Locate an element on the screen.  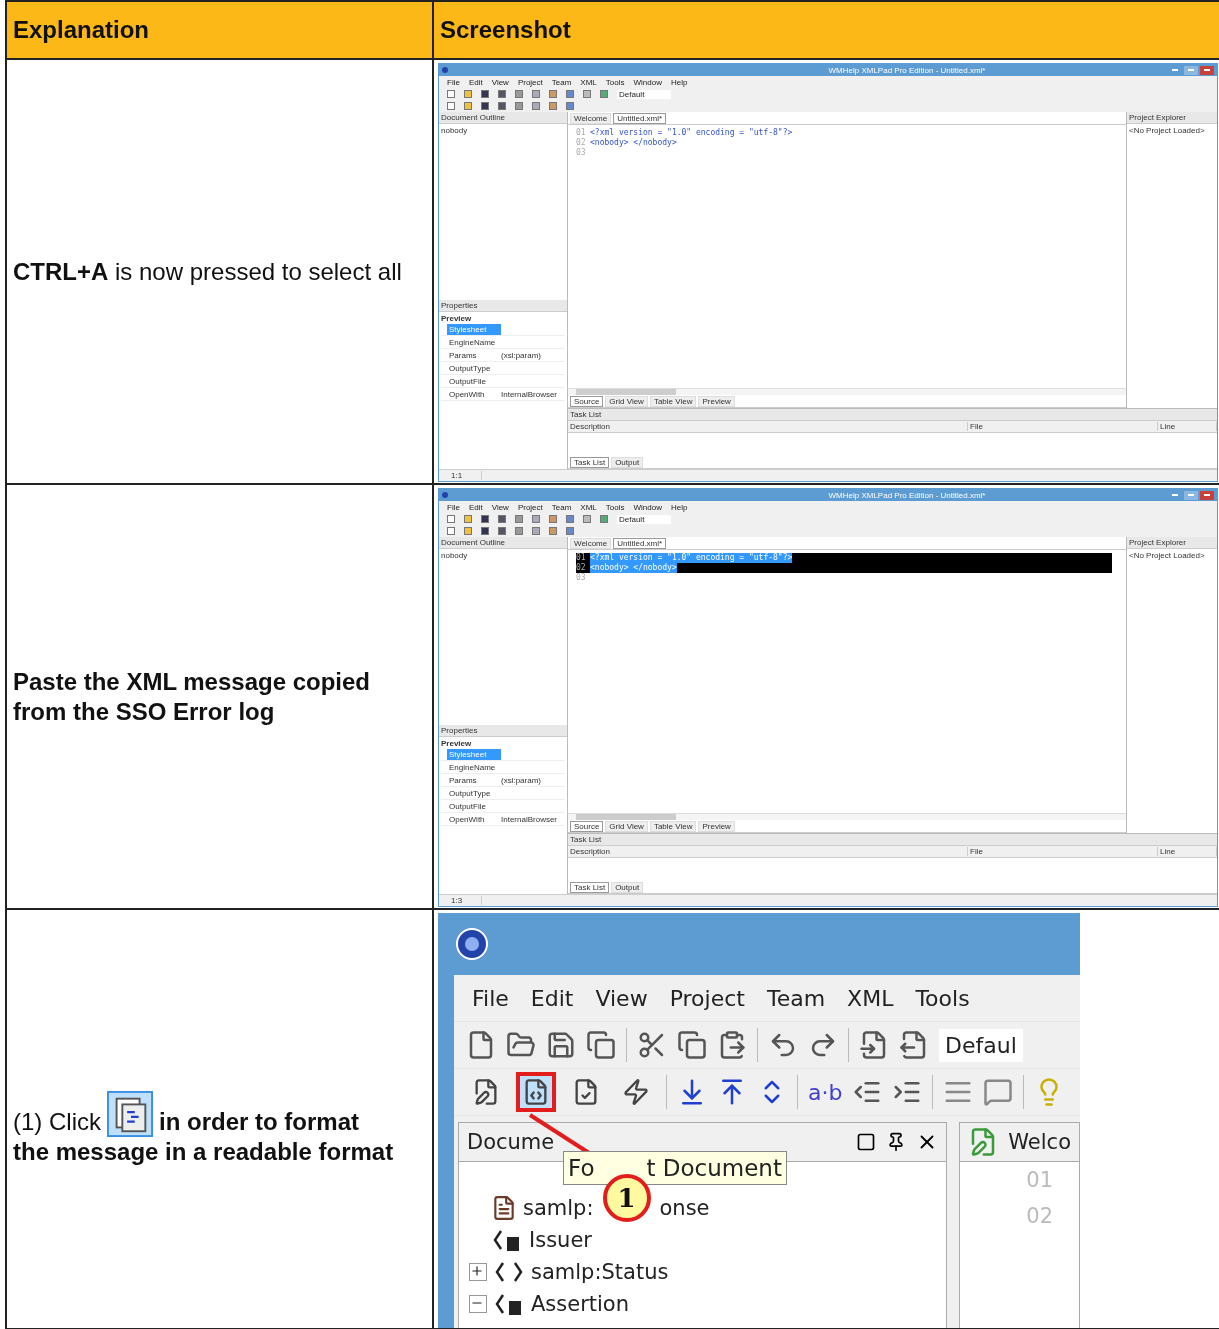
tree-item: samlp: is located at coordinates (558, 1208).